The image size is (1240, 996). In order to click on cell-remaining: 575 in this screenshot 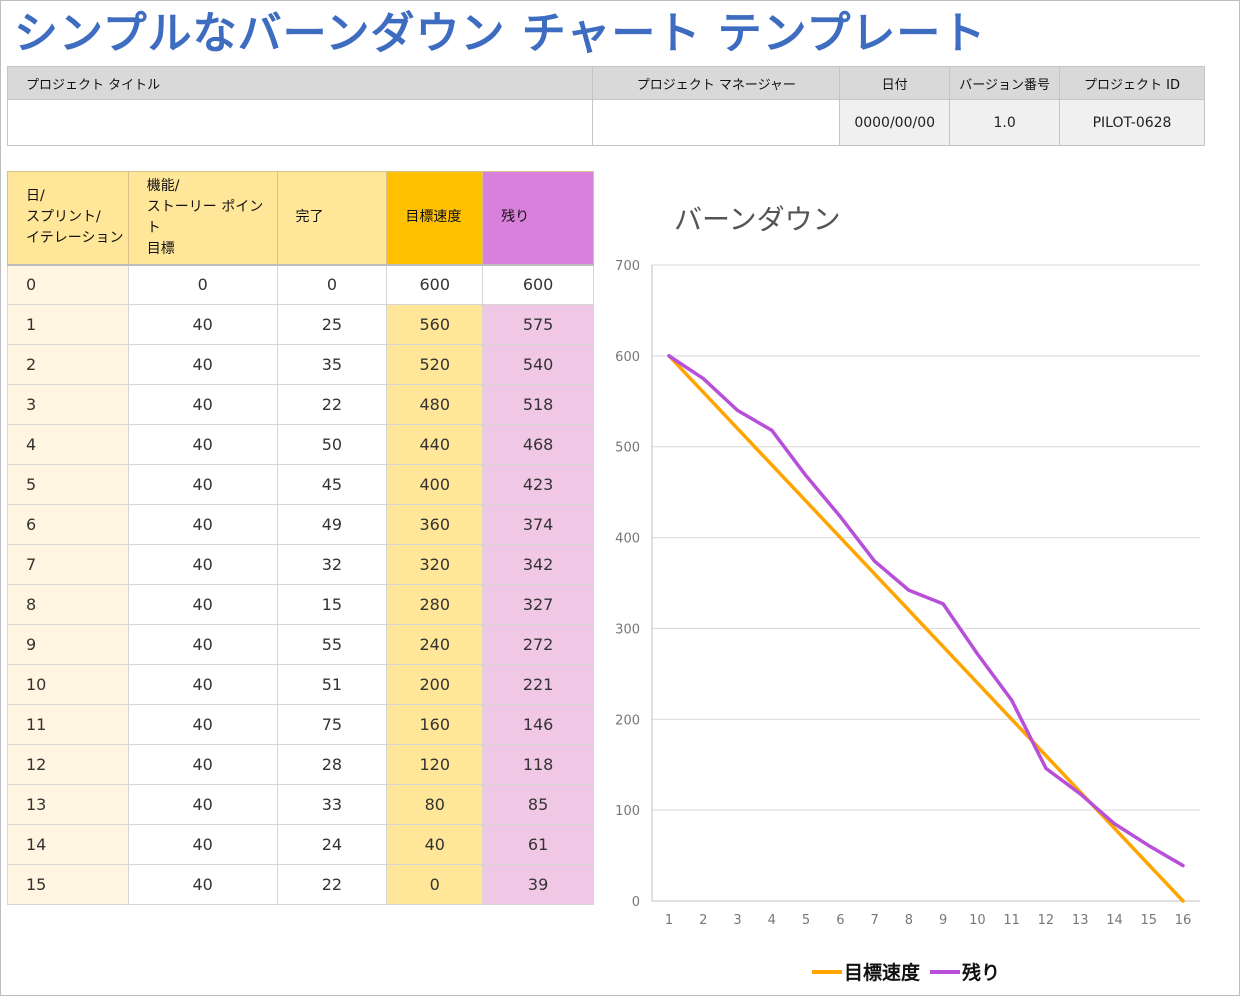, I will do `click(538, 324)`.